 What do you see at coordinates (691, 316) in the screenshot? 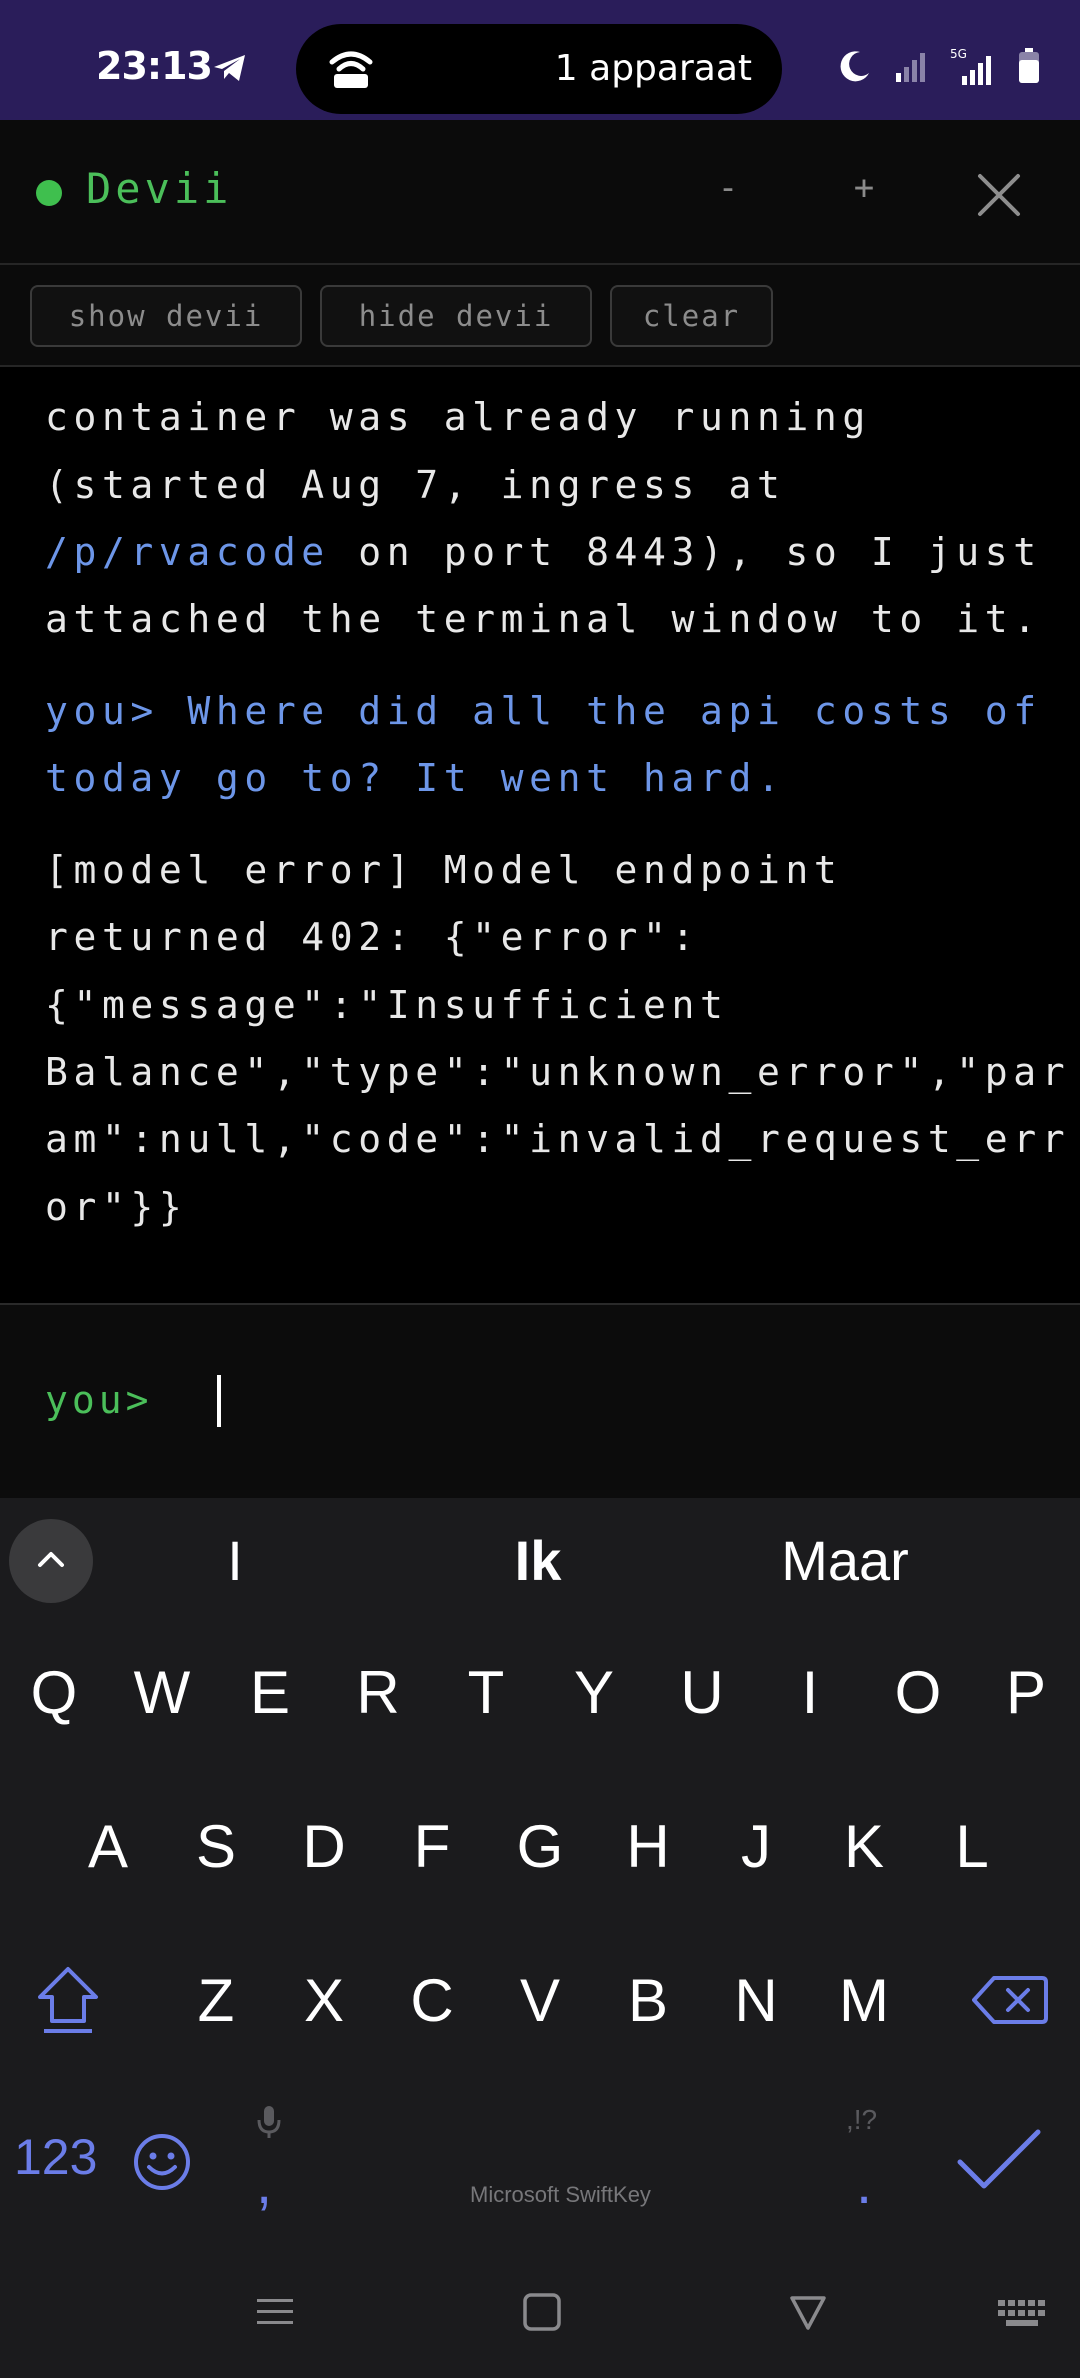
I see `clear-button: clear` at bounding box center [691, 316].